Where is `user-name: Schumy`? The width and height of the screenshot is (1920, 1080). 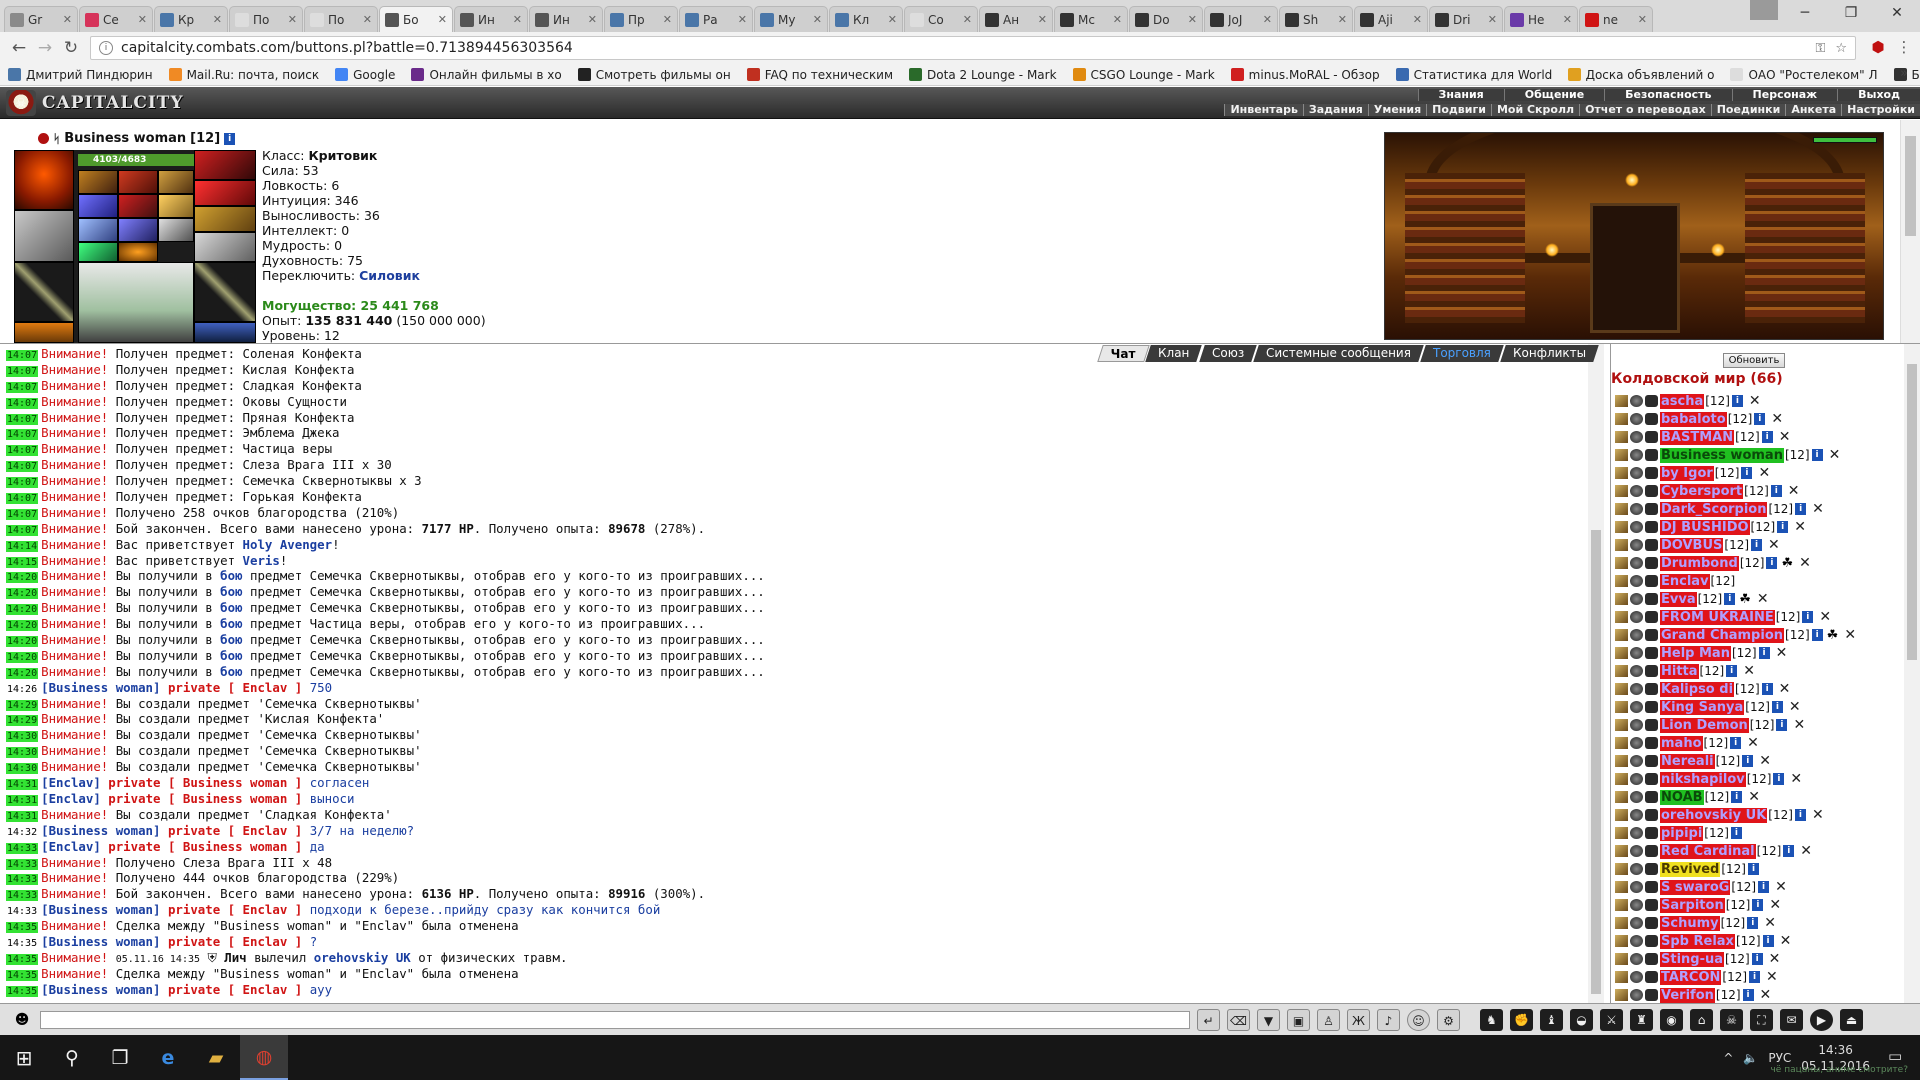 user-name: Schumy is located at coordinates (1690, 923).